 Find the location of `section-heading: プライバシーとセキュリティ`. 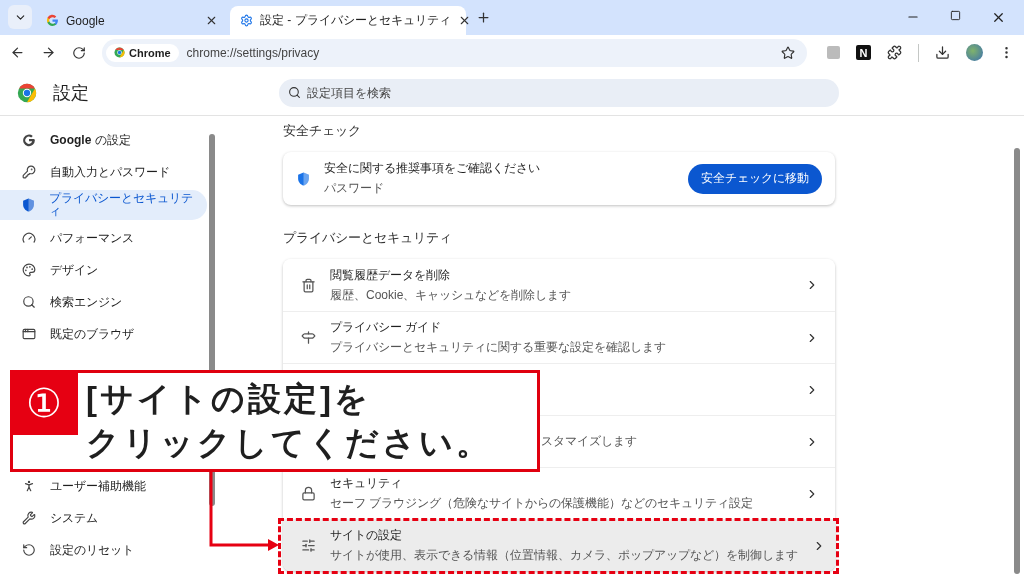

section-heading: プライバシーとセキュリティ is located at coordinates (368, 238).